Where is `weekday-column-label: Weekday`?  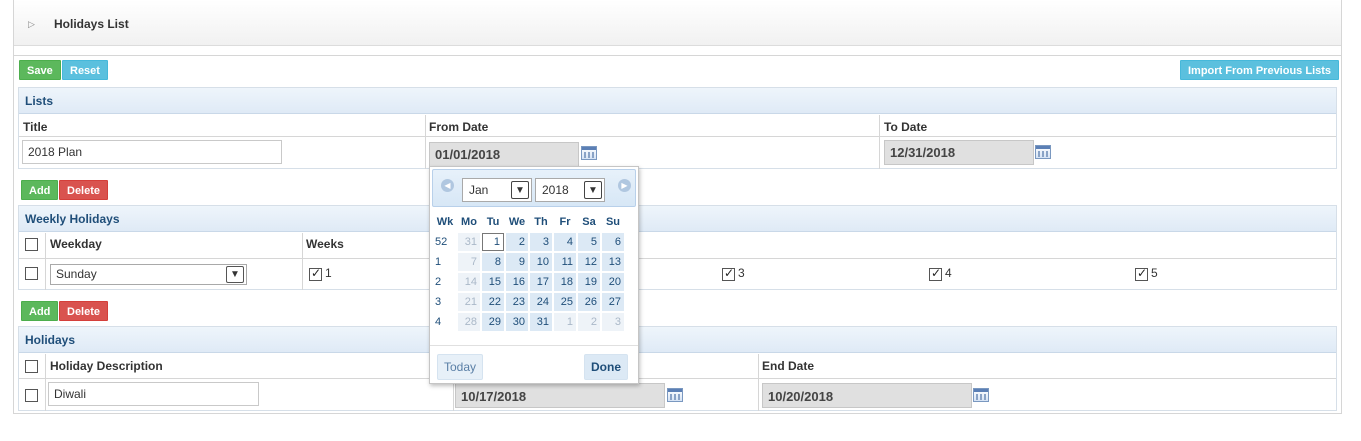
weekday-column-label: Weekday is located at coordinates (76, 244).